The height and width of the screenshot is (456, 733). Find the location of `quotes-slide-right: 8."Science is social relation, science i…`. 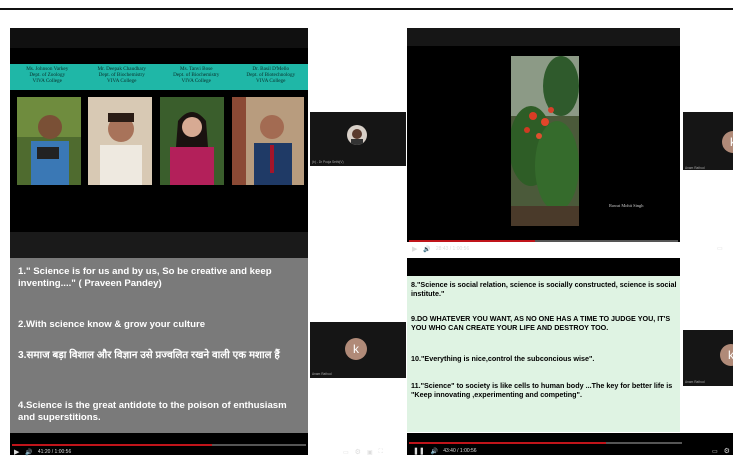

quotes-slide-right: 8."Science is social relation, science i… is located at coordinates (543, 354).